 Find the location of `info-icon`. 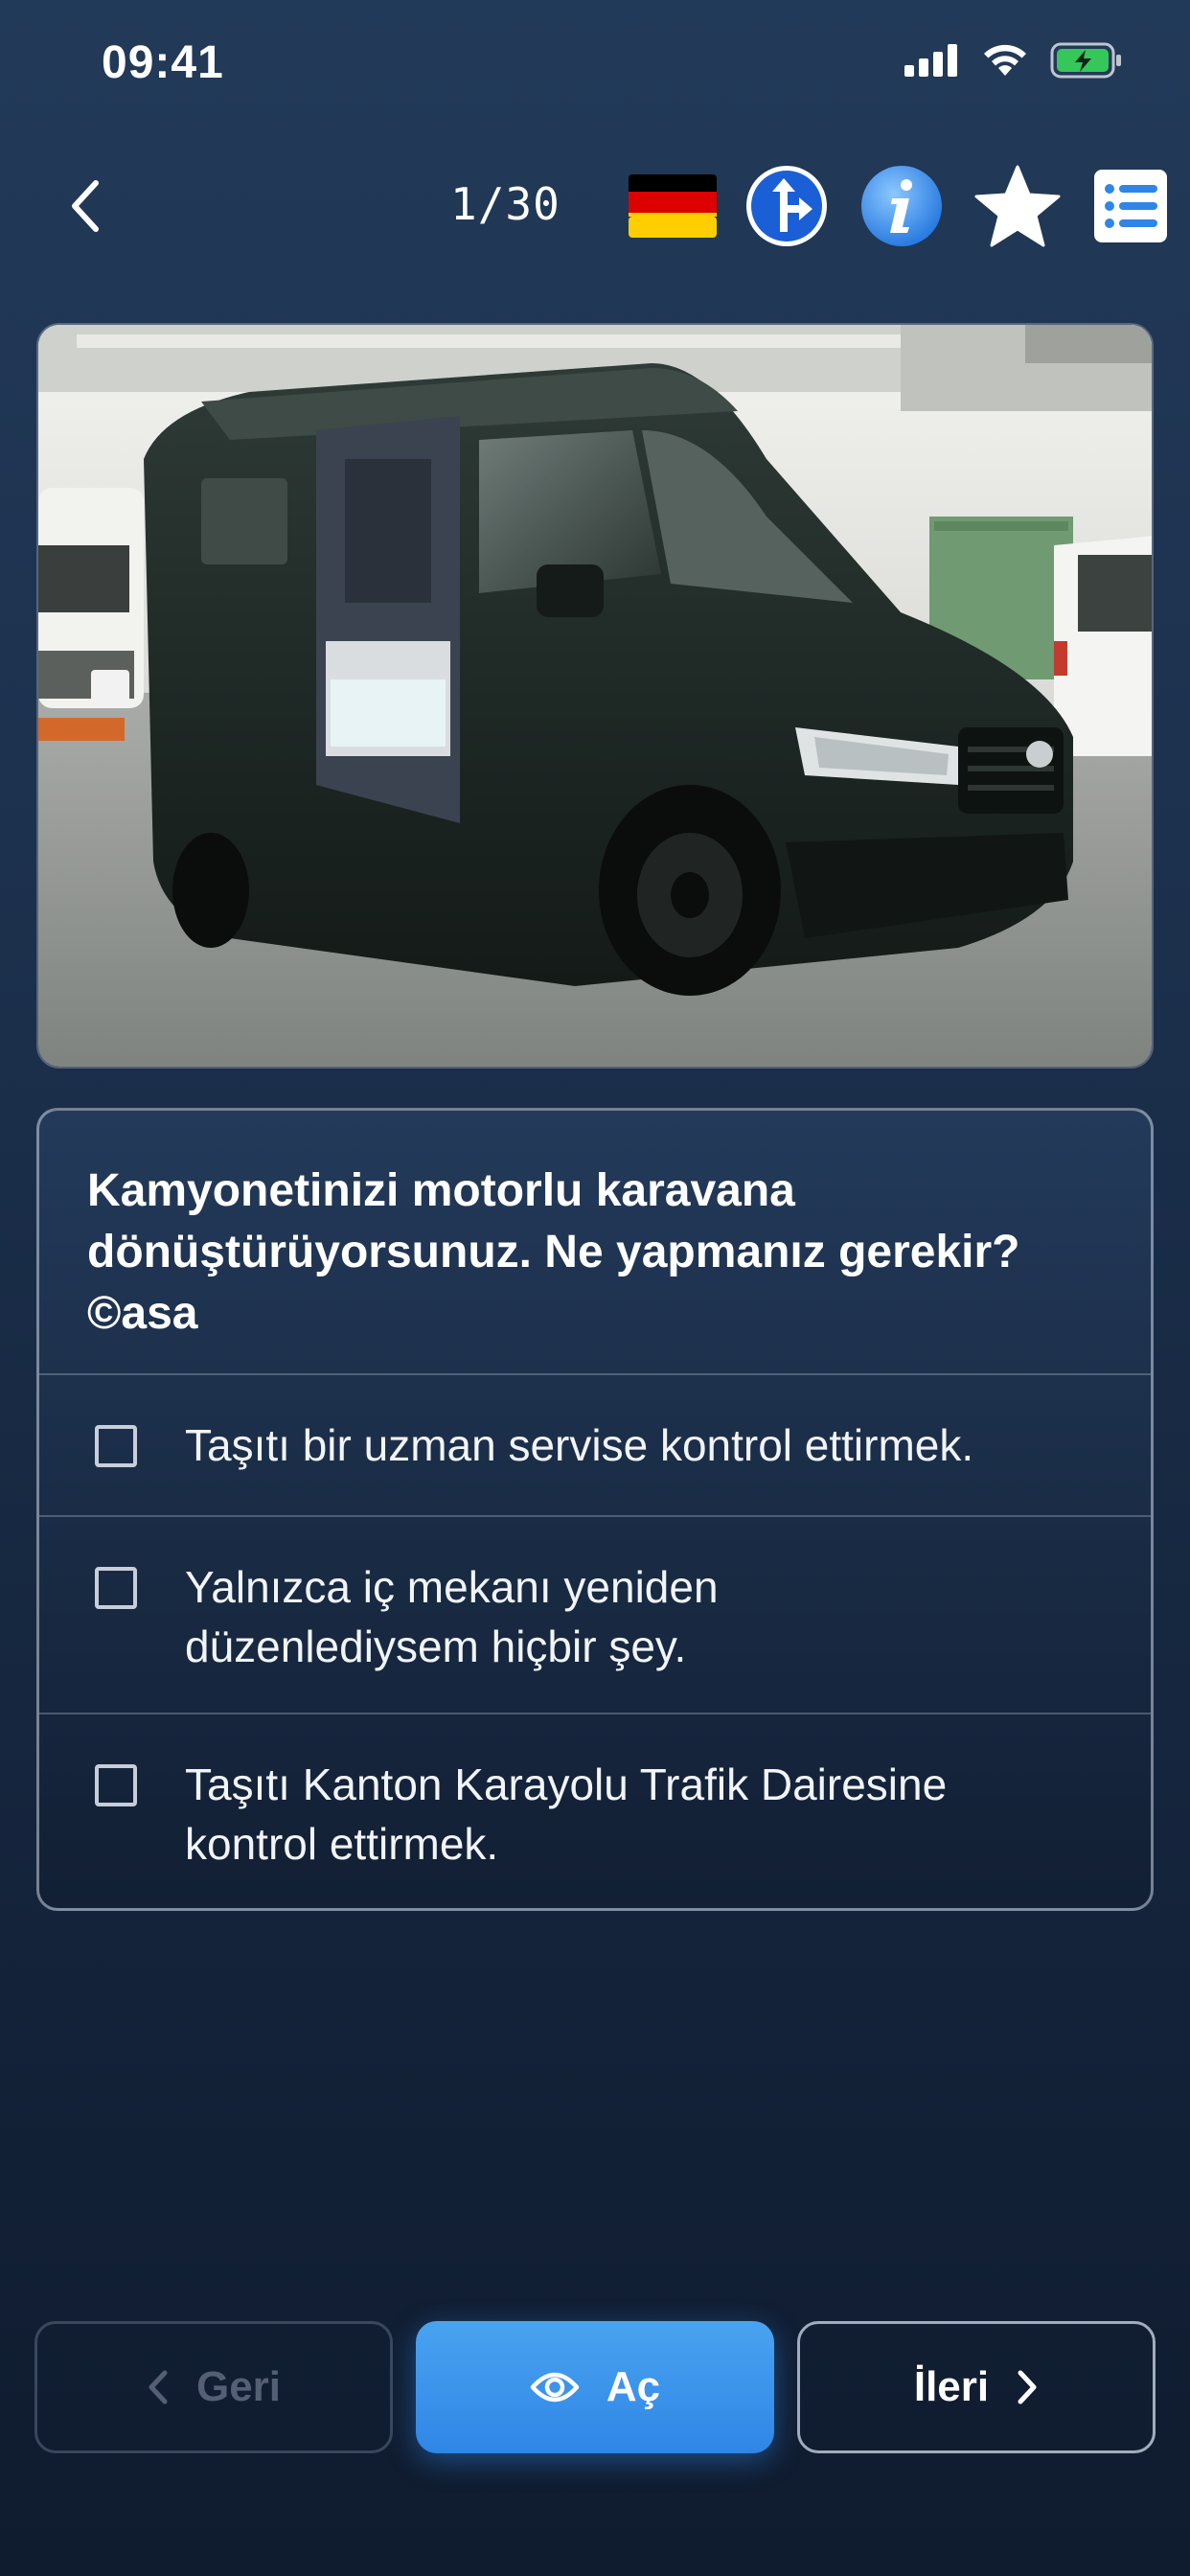

info-icon is located at coordinates (902, 206).